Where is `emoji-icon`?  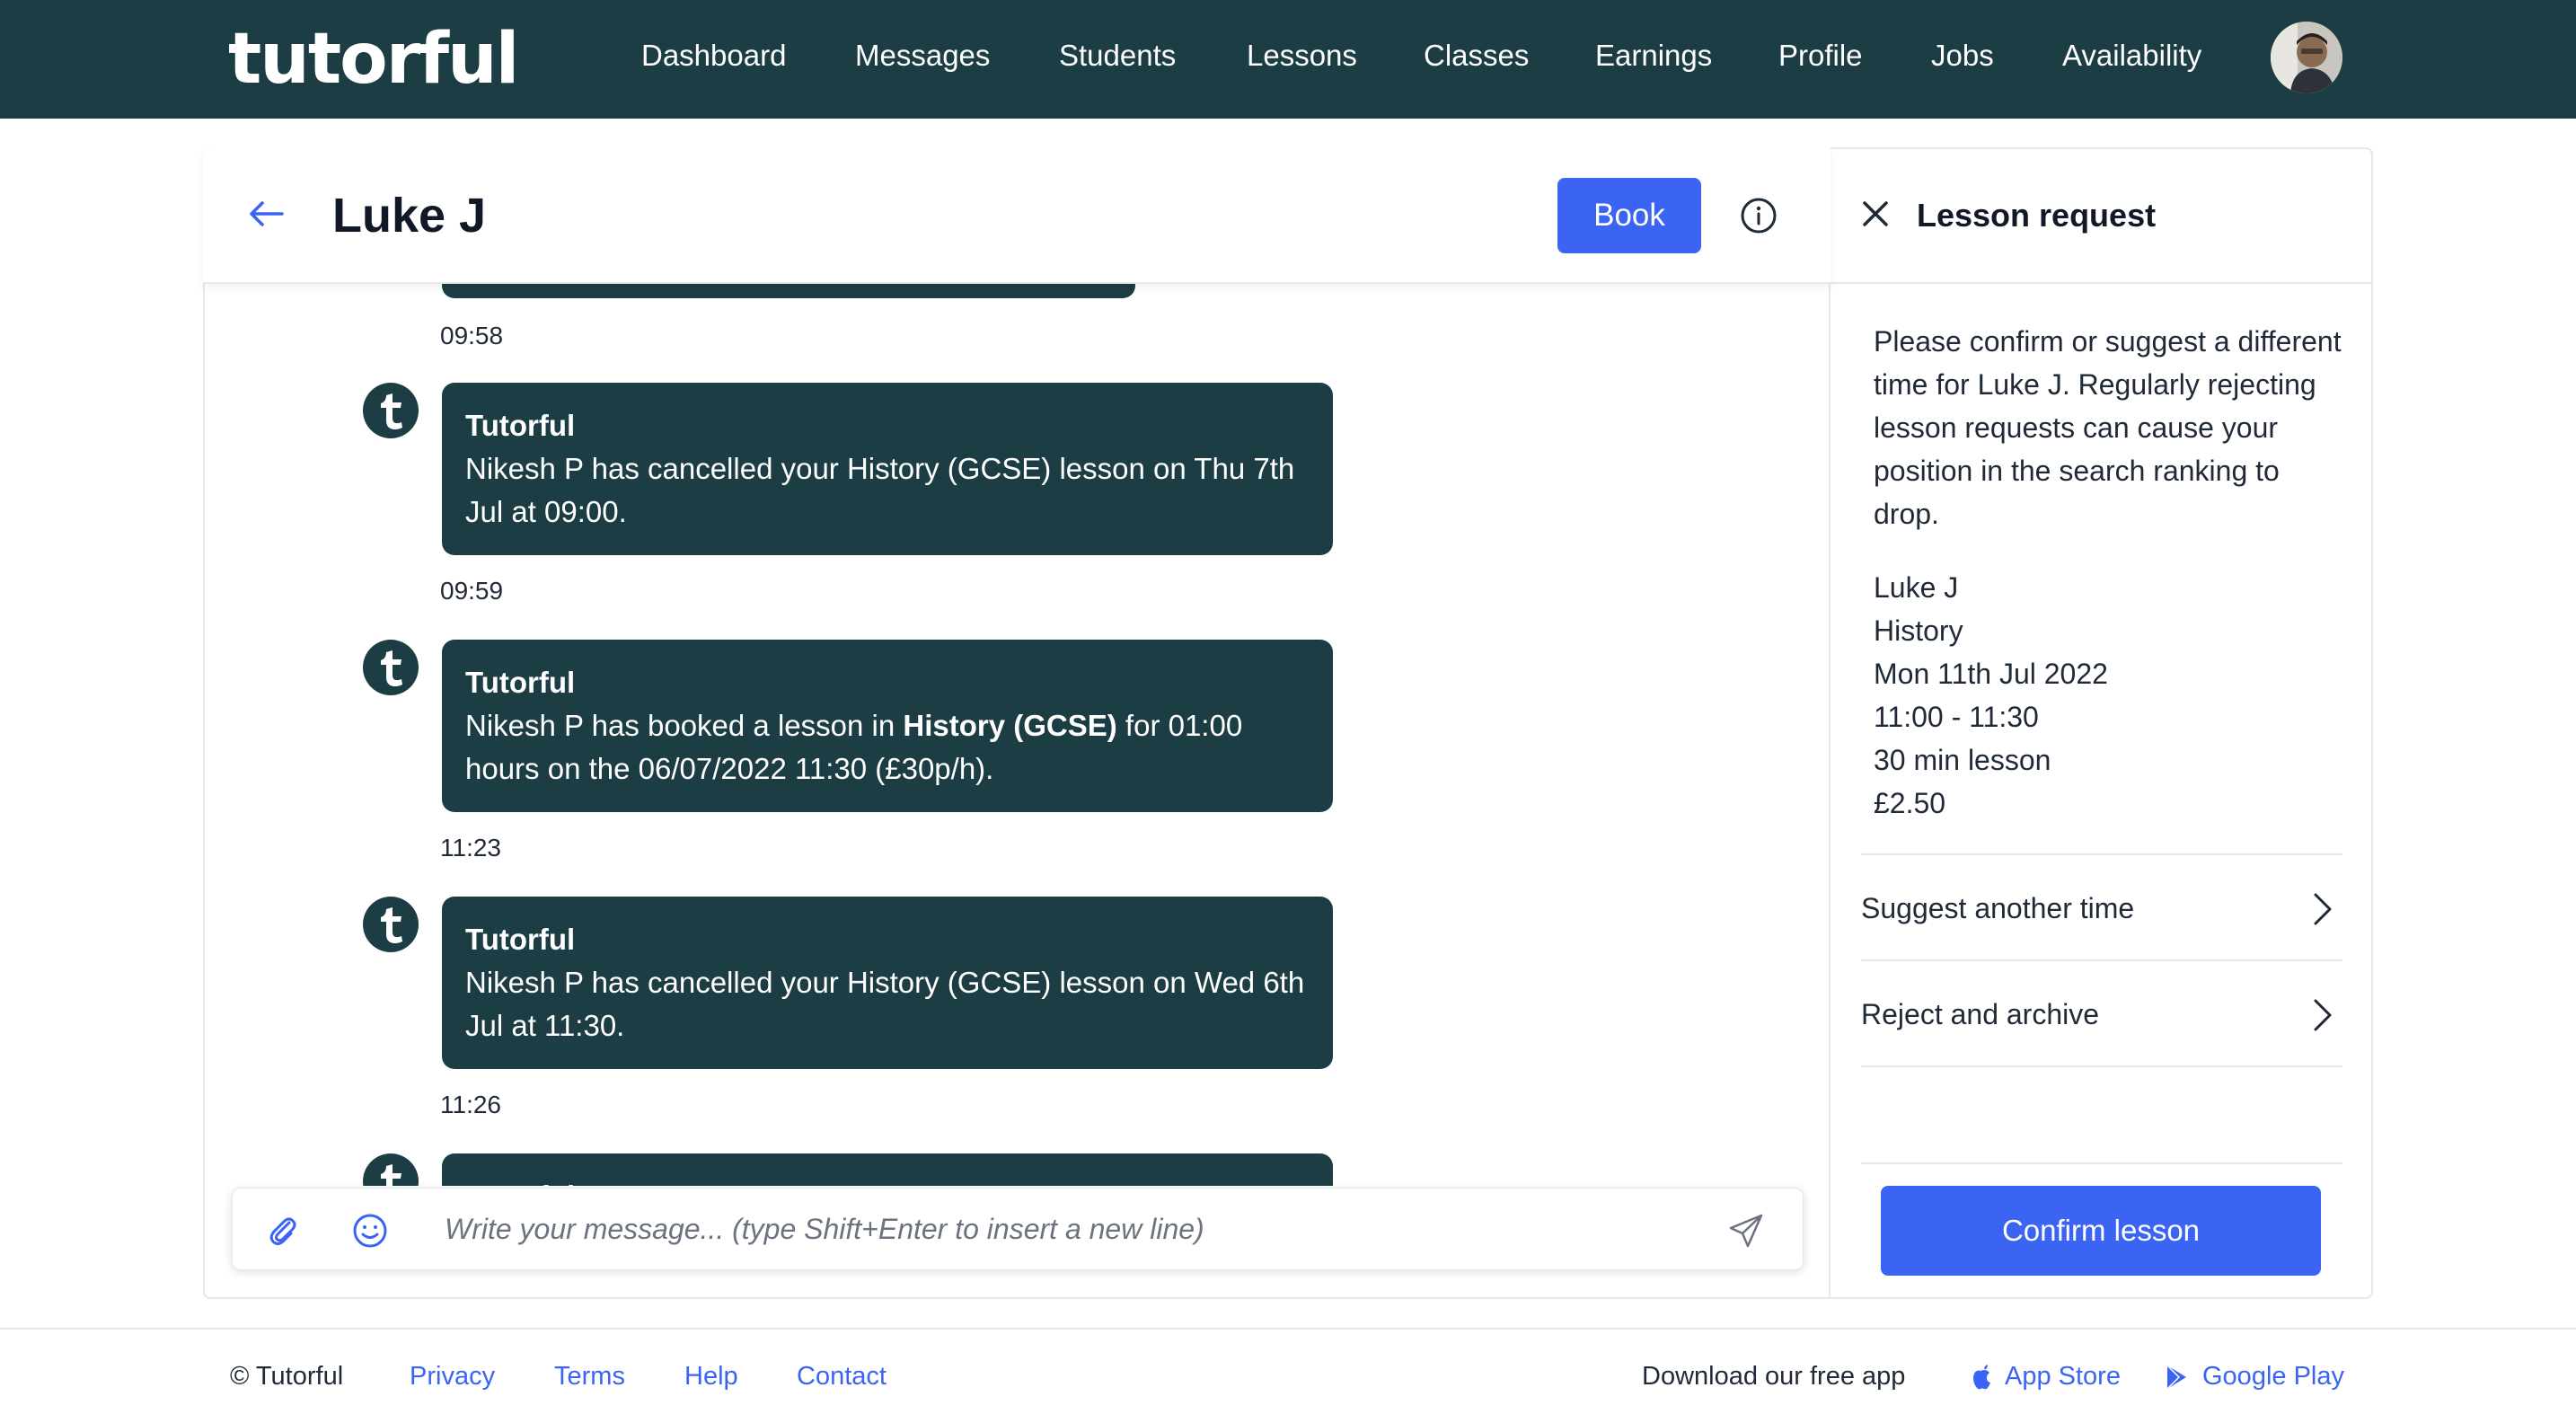
emoji-icon is located at coordinates (370, 1231).